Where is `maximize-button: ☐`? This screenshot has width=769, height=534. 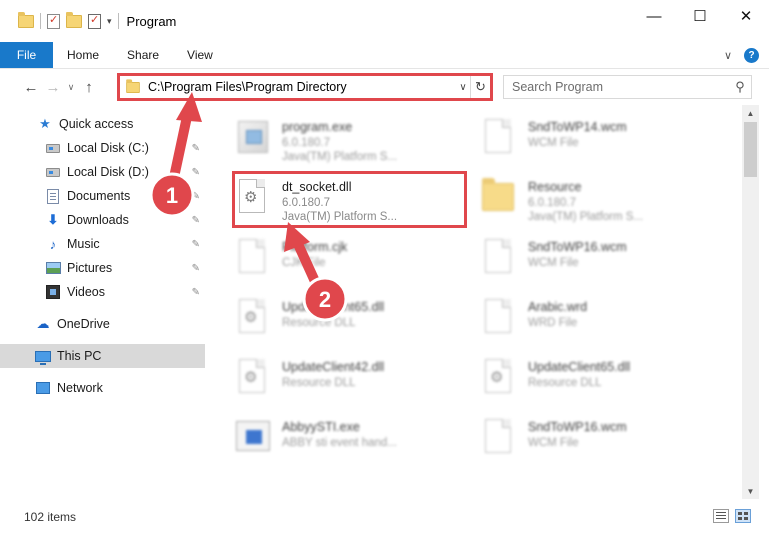
maximize-button: ☐ is located at coordinates (700, 16).